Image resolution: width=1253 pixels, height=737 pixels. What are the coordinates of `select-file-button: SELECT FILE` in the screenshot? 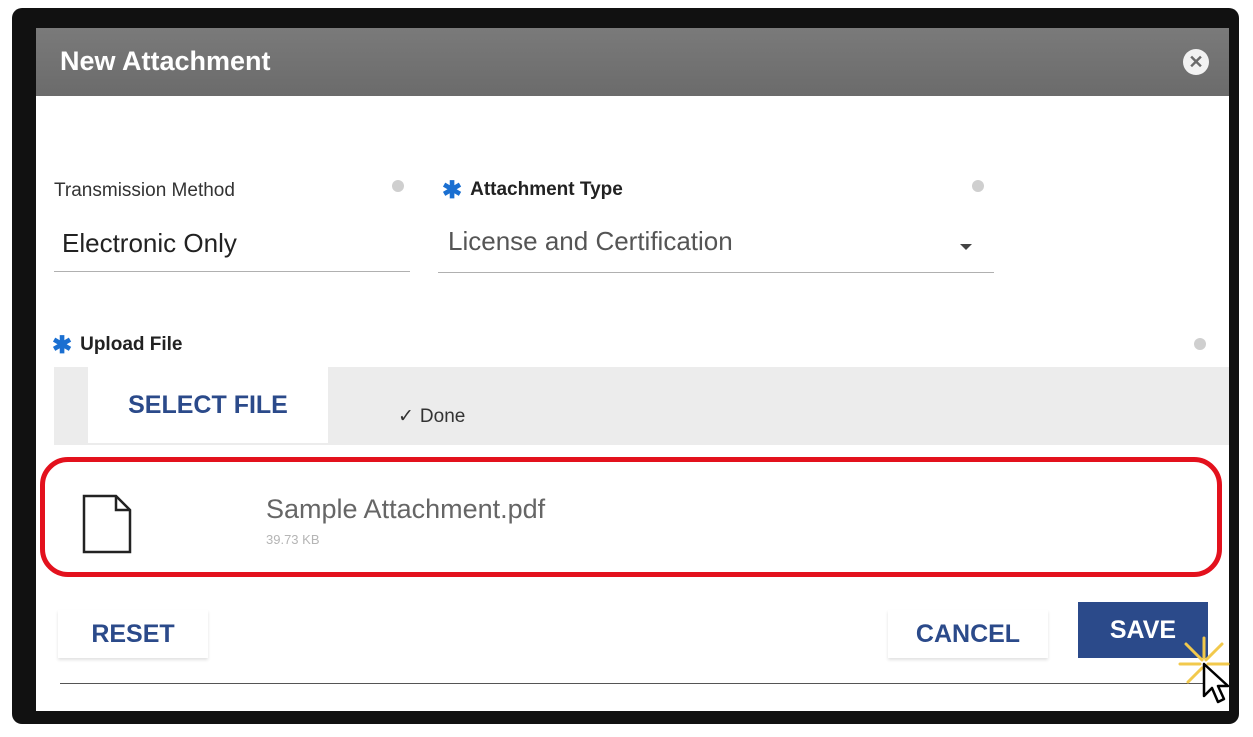 It's located at (208, 405).